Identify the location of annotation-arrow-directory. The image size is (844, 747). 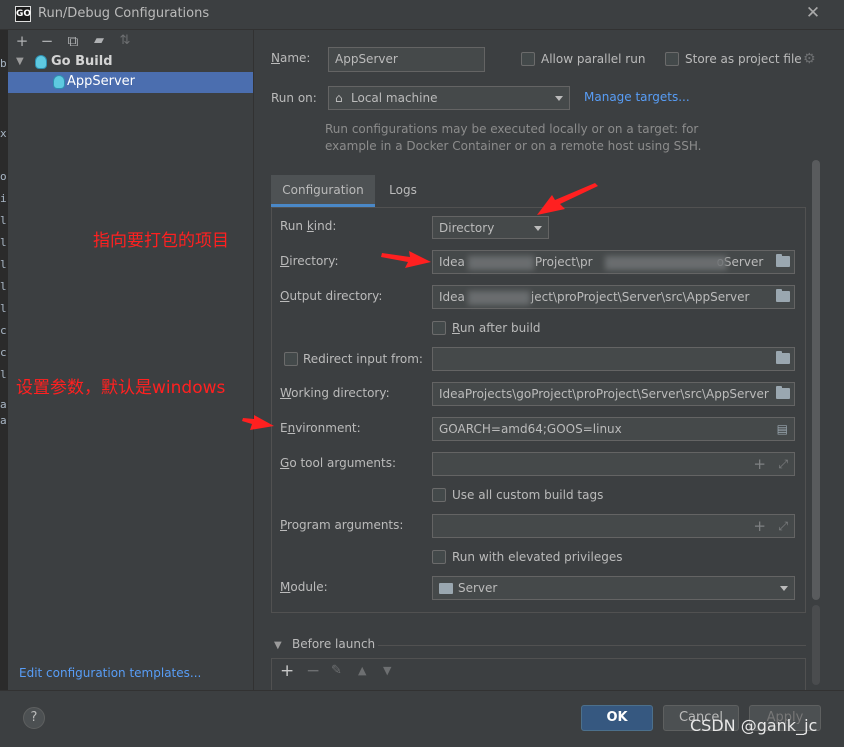
(406, 259).